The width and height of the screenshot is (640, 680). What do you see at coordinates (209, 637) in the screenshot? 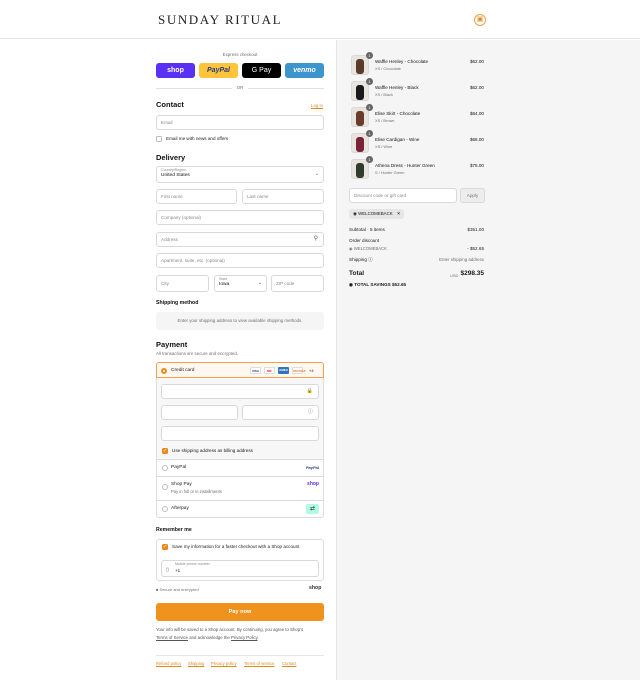
I see `legal-and: and acknowledge the` at bounding box center [209, 637].